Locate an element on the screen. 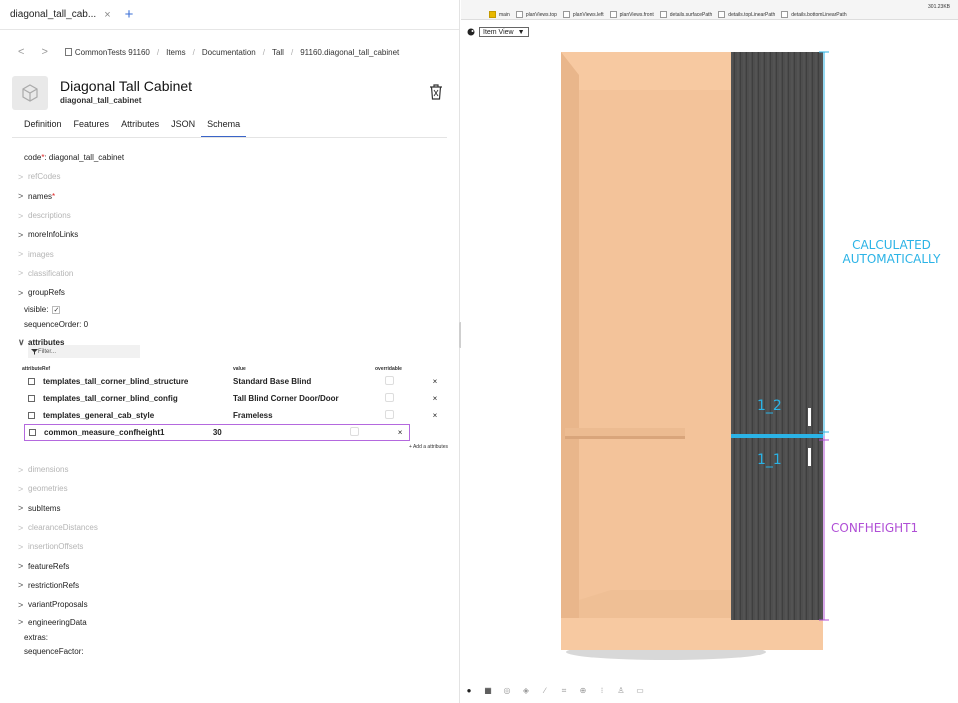 The width and height of the screenshot is (958, 703). attribute-ref: templates_general_cab_style is located at coordinates (98, 415).